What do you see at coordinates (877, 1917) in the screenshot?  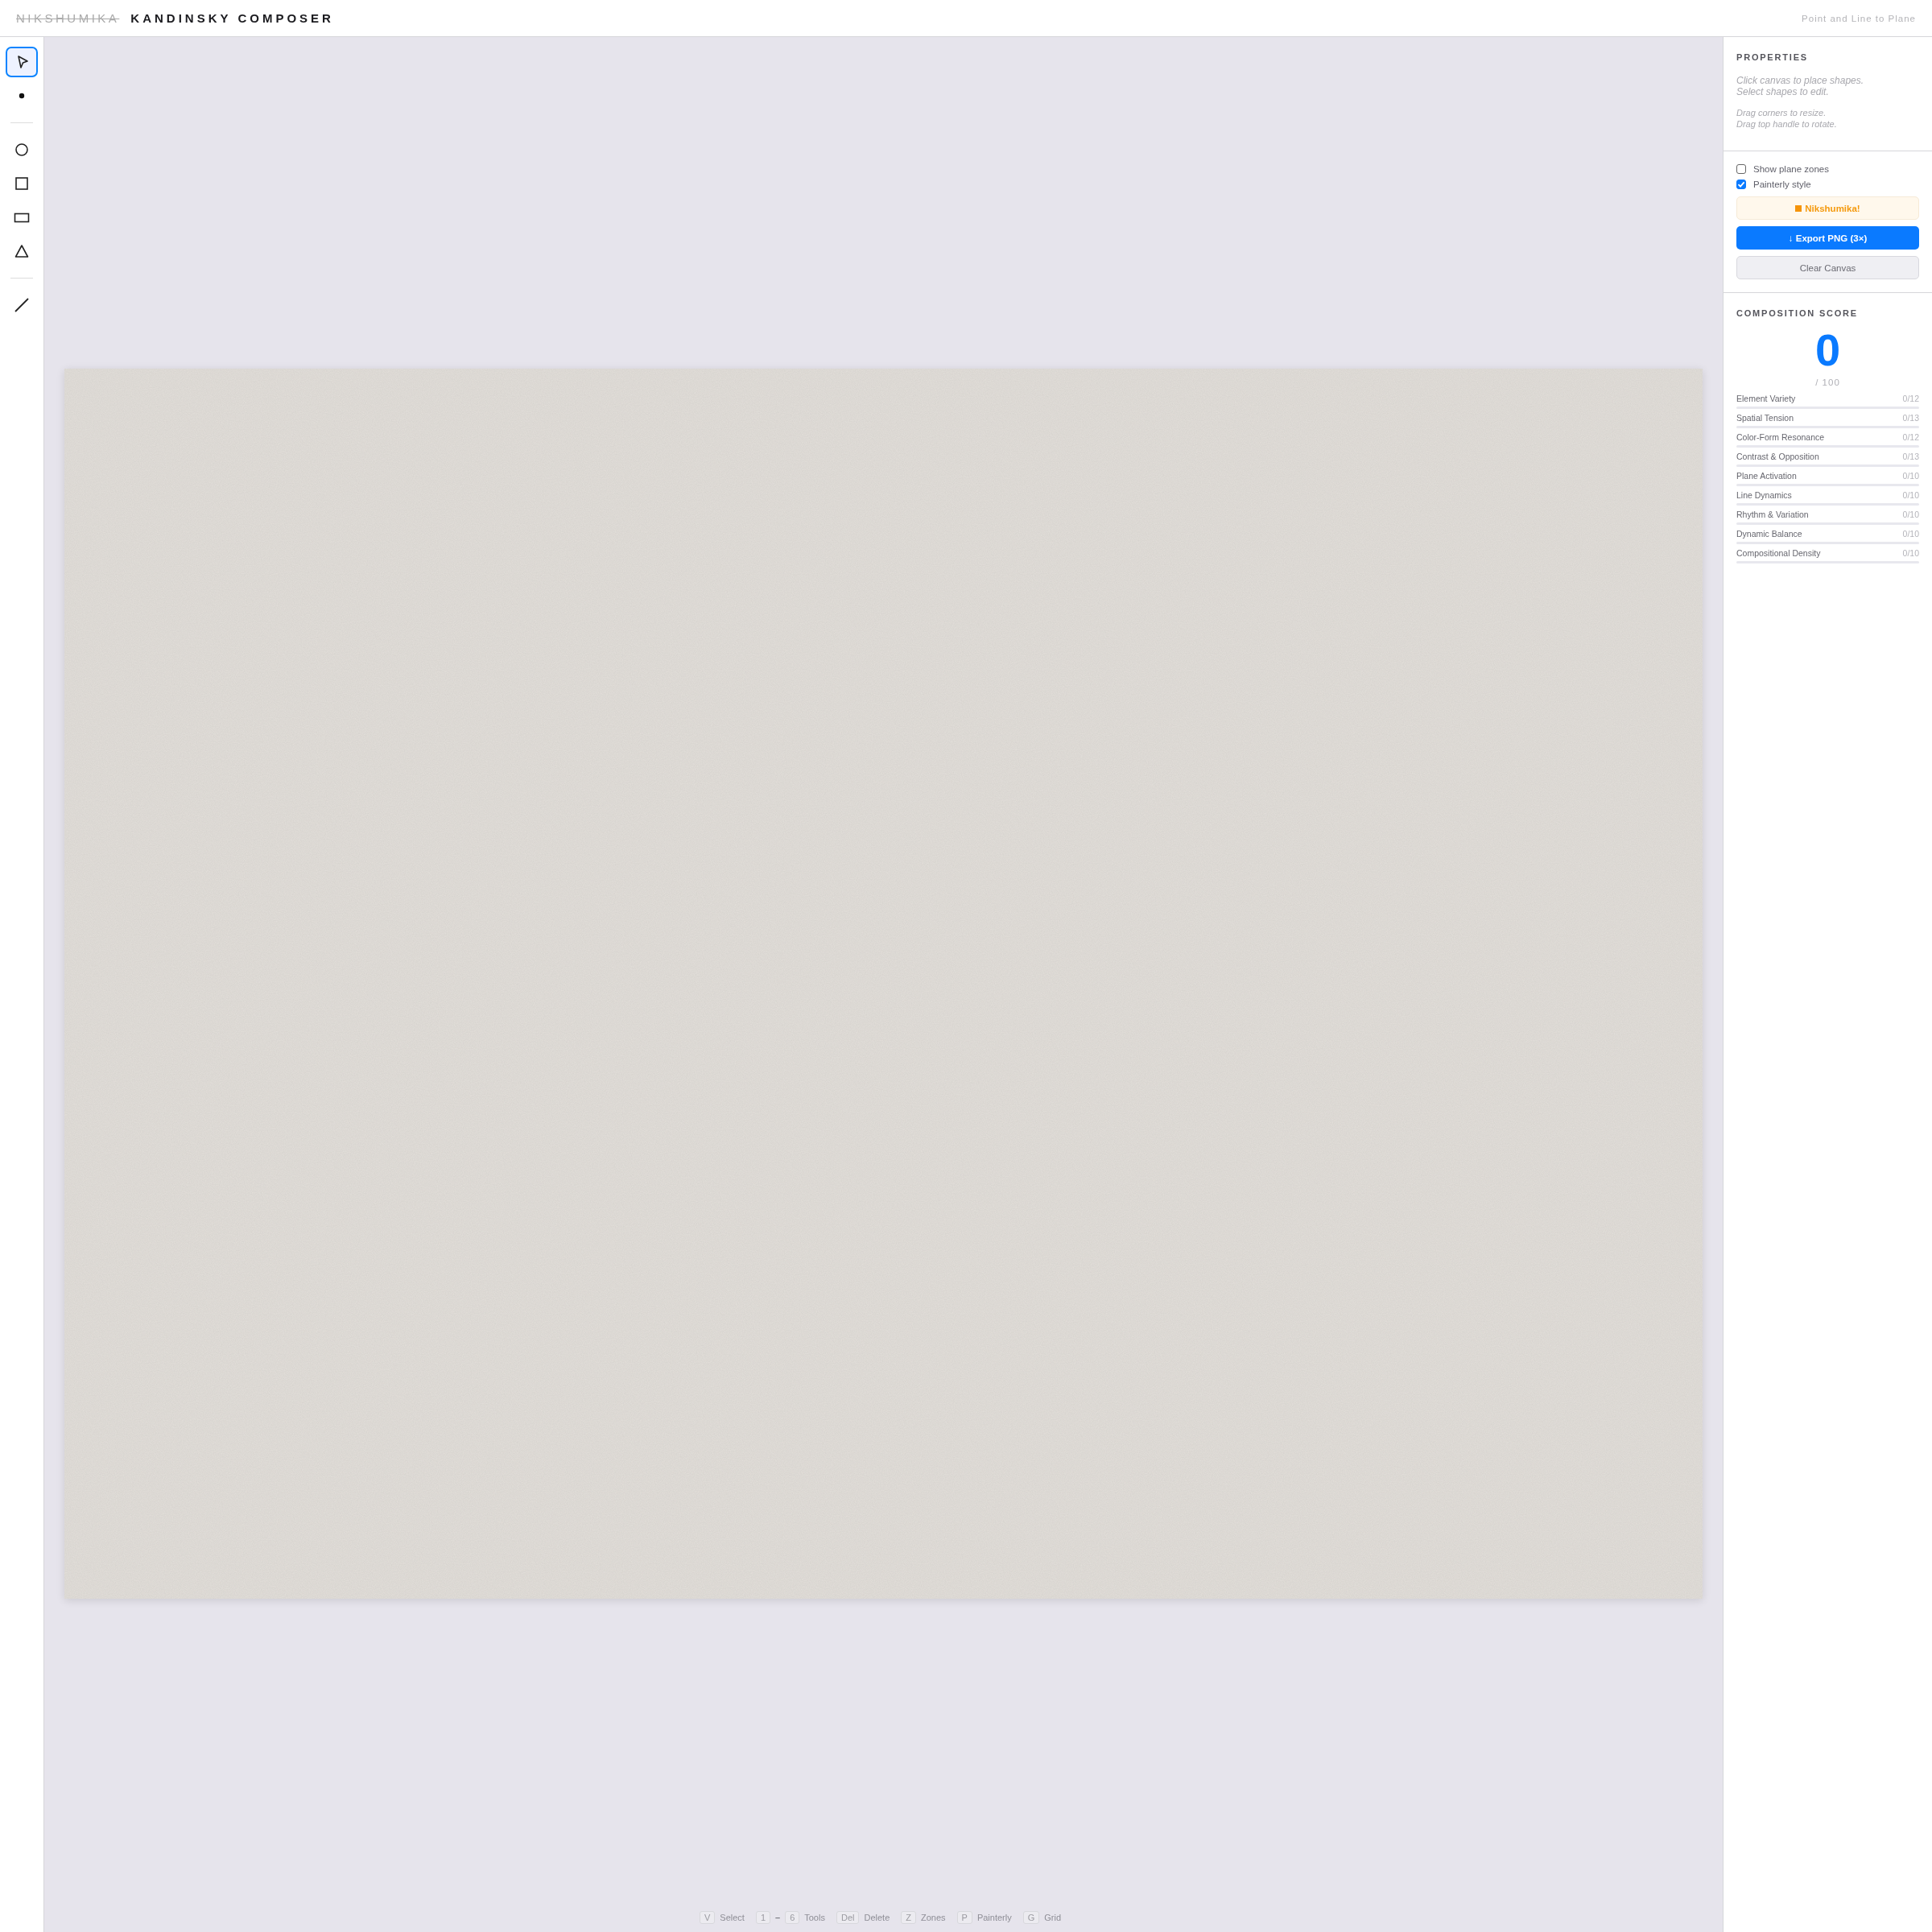 I see `shortcut-label: Delete` at bounding box center [877, 1917].